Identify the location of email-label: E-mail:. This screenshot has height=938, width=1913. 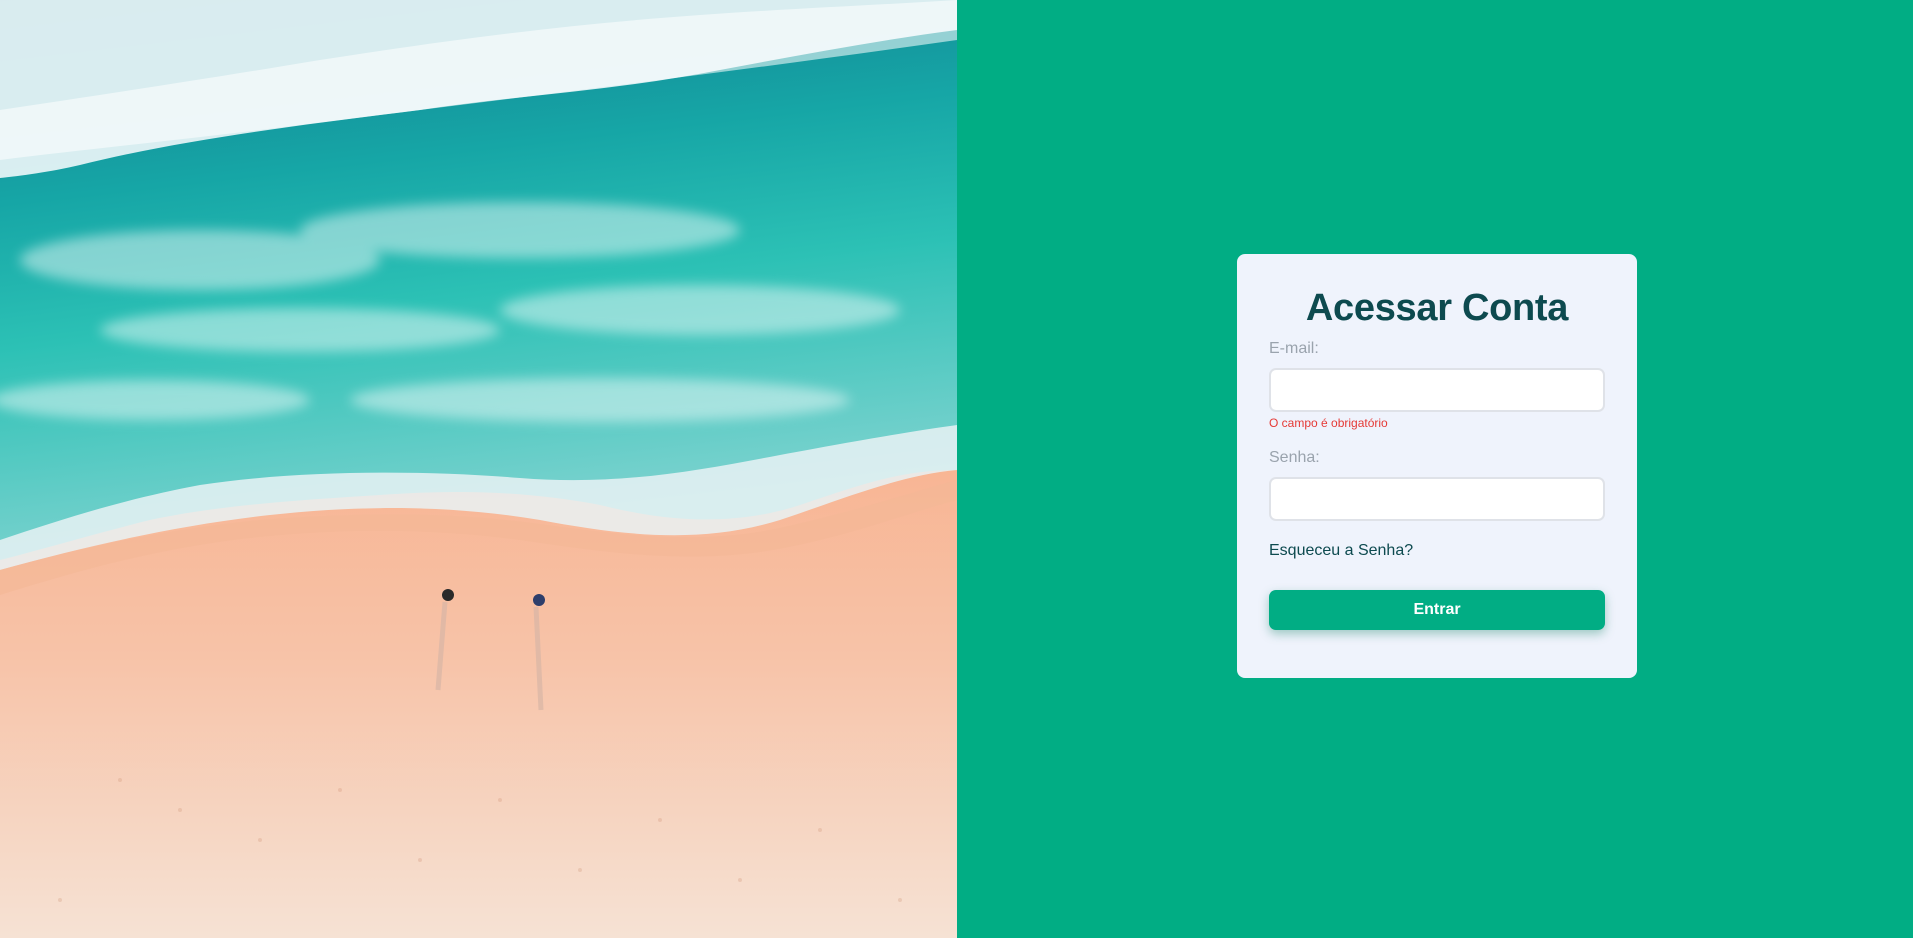
(1294, 348).